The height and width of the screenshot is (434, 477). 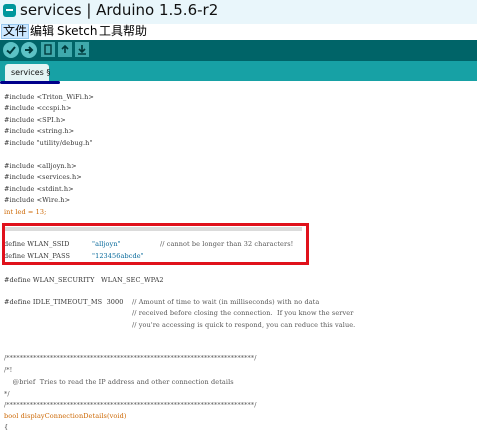 I want to click on highlight-box-annotation, so click(x=155, y=244).